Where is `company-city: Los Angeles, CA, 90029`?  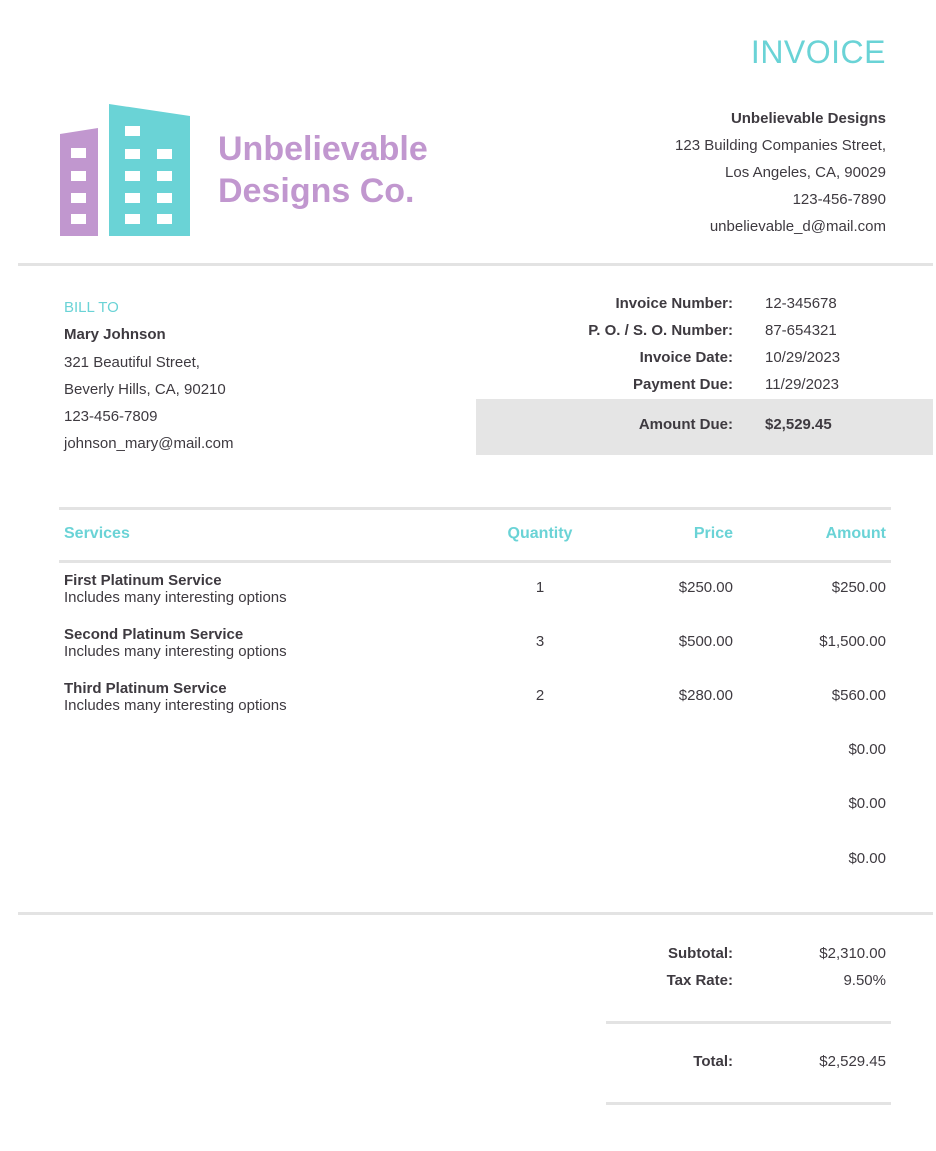
company-city: Los Angeles, CA, 90029 is located at coordinates (805, 172).